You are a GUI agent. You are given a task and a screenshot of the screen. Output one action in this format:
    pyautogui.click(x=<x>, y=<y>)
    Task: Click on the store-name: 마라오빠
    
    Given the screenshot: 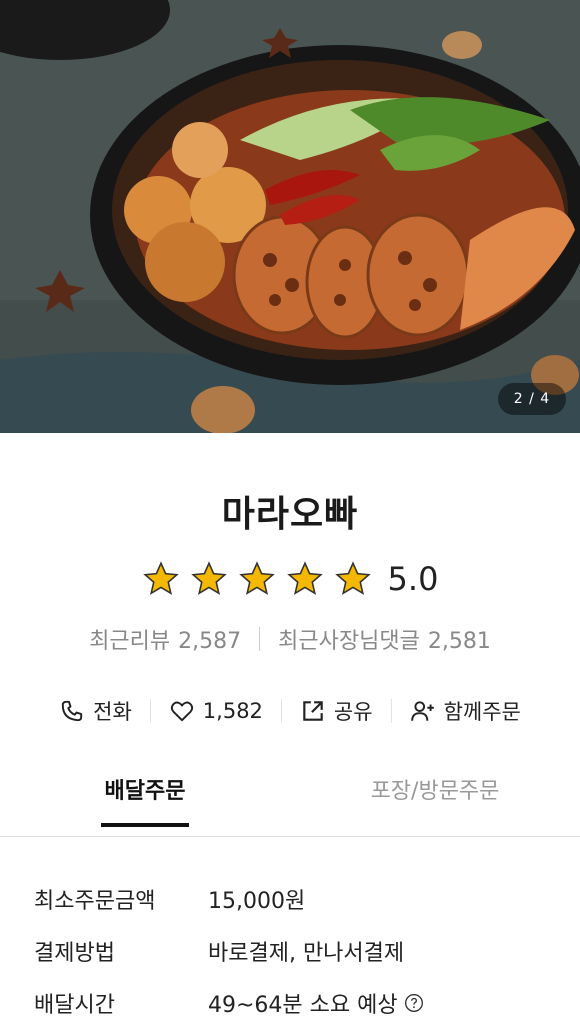 What is the action you would take?
    pyautogui.click(x=290, y=514)
    